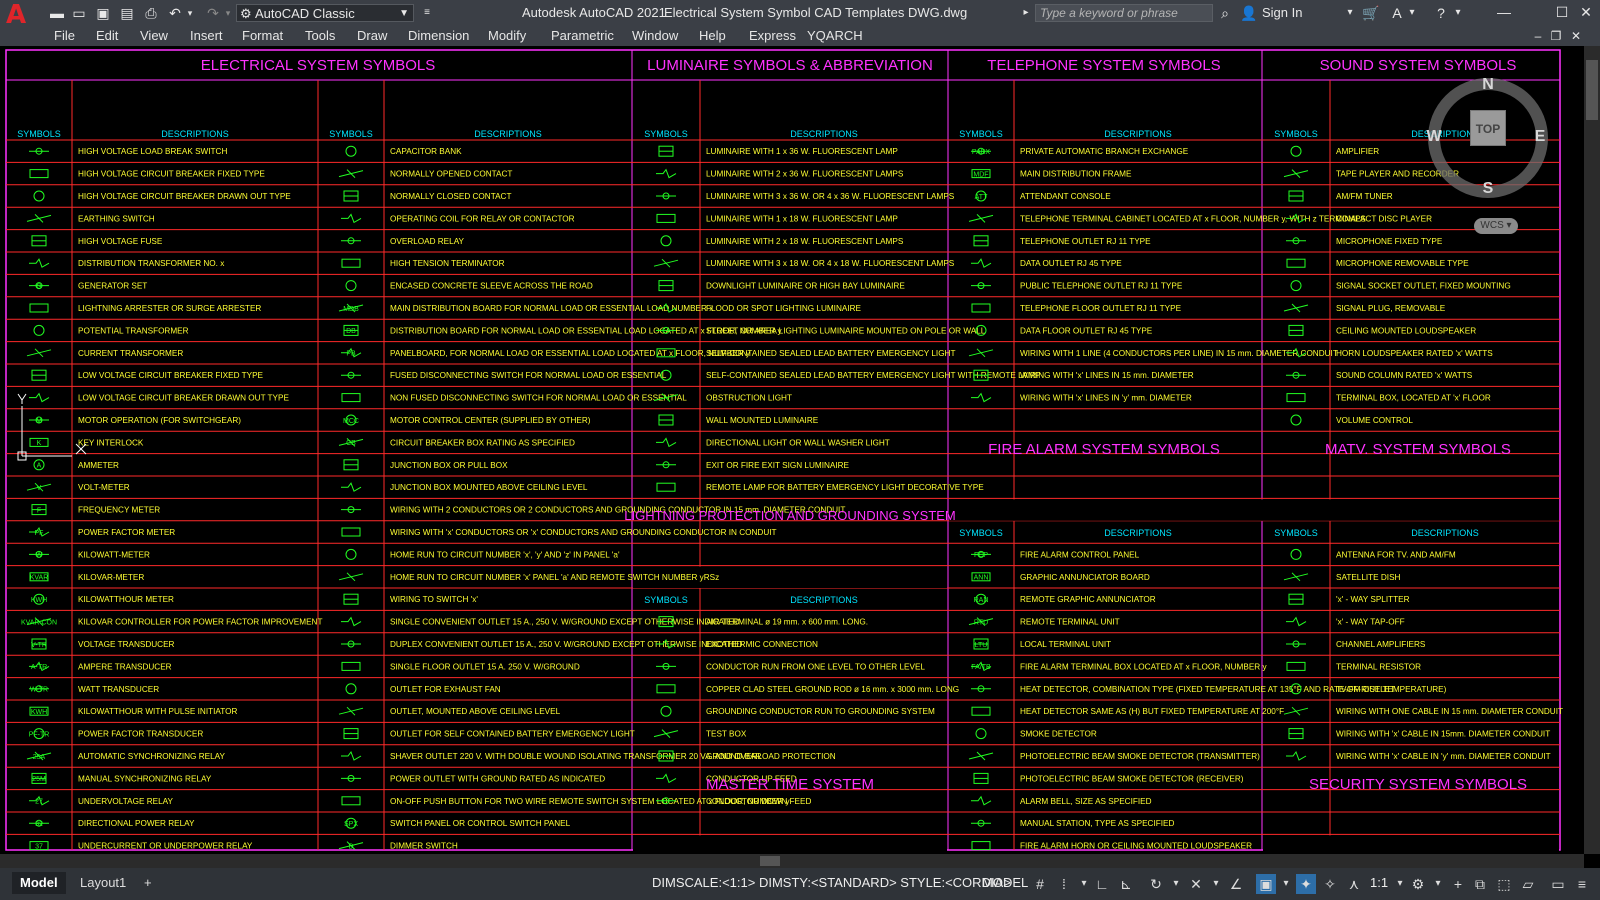  What do you see at coordinates (1434, 137) in the screenshot?
I see `compass-west: W` at bounding box center [1434, 137].